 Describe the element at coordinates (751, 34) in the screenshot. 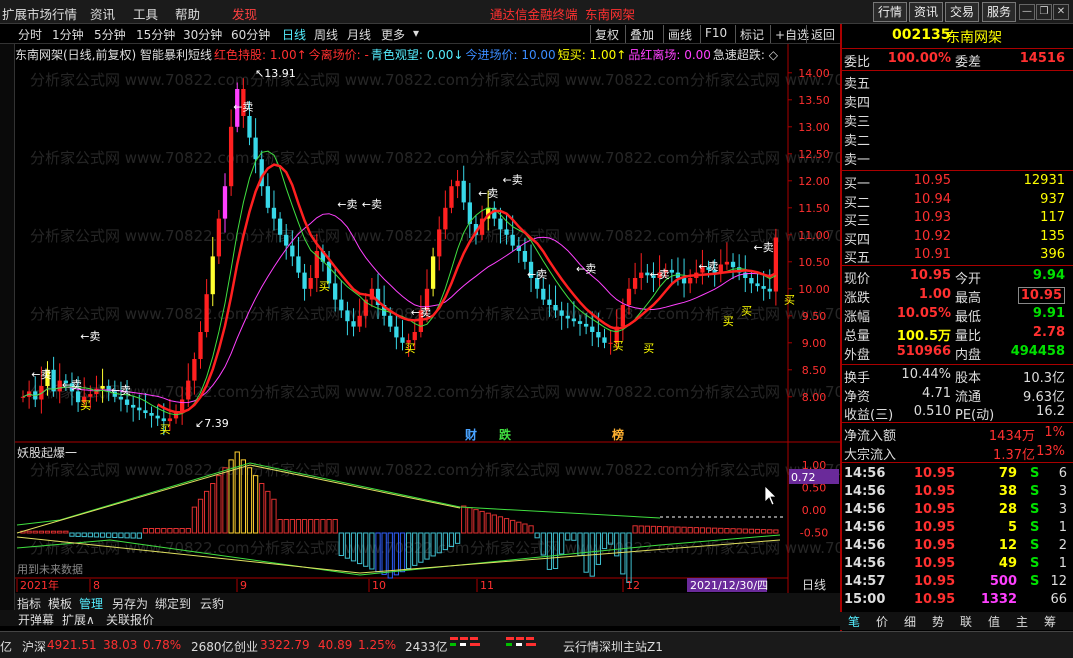

I see `mark-button: 标记` at that location.